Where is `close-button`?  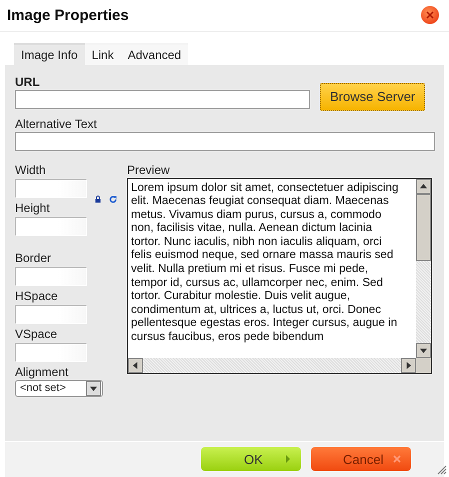
close-button is located at coordinates (430, 15).